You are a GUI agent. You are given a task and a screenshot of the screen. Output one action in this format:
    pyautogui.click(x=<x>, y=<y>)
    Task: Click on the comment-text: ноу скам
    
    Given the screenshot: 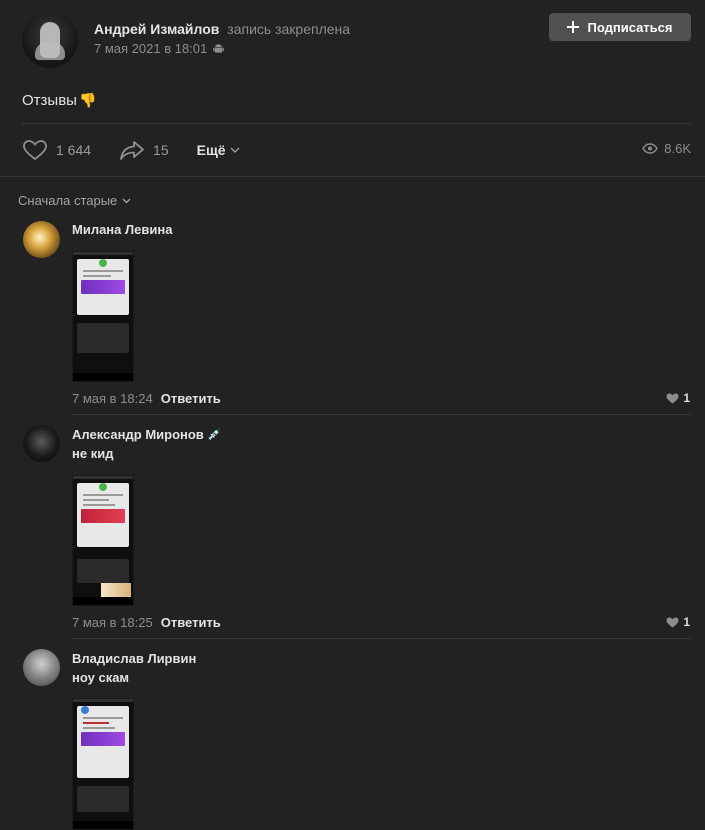 What is the action you would take?
    pyautogui.click(x=101, y=677)
    